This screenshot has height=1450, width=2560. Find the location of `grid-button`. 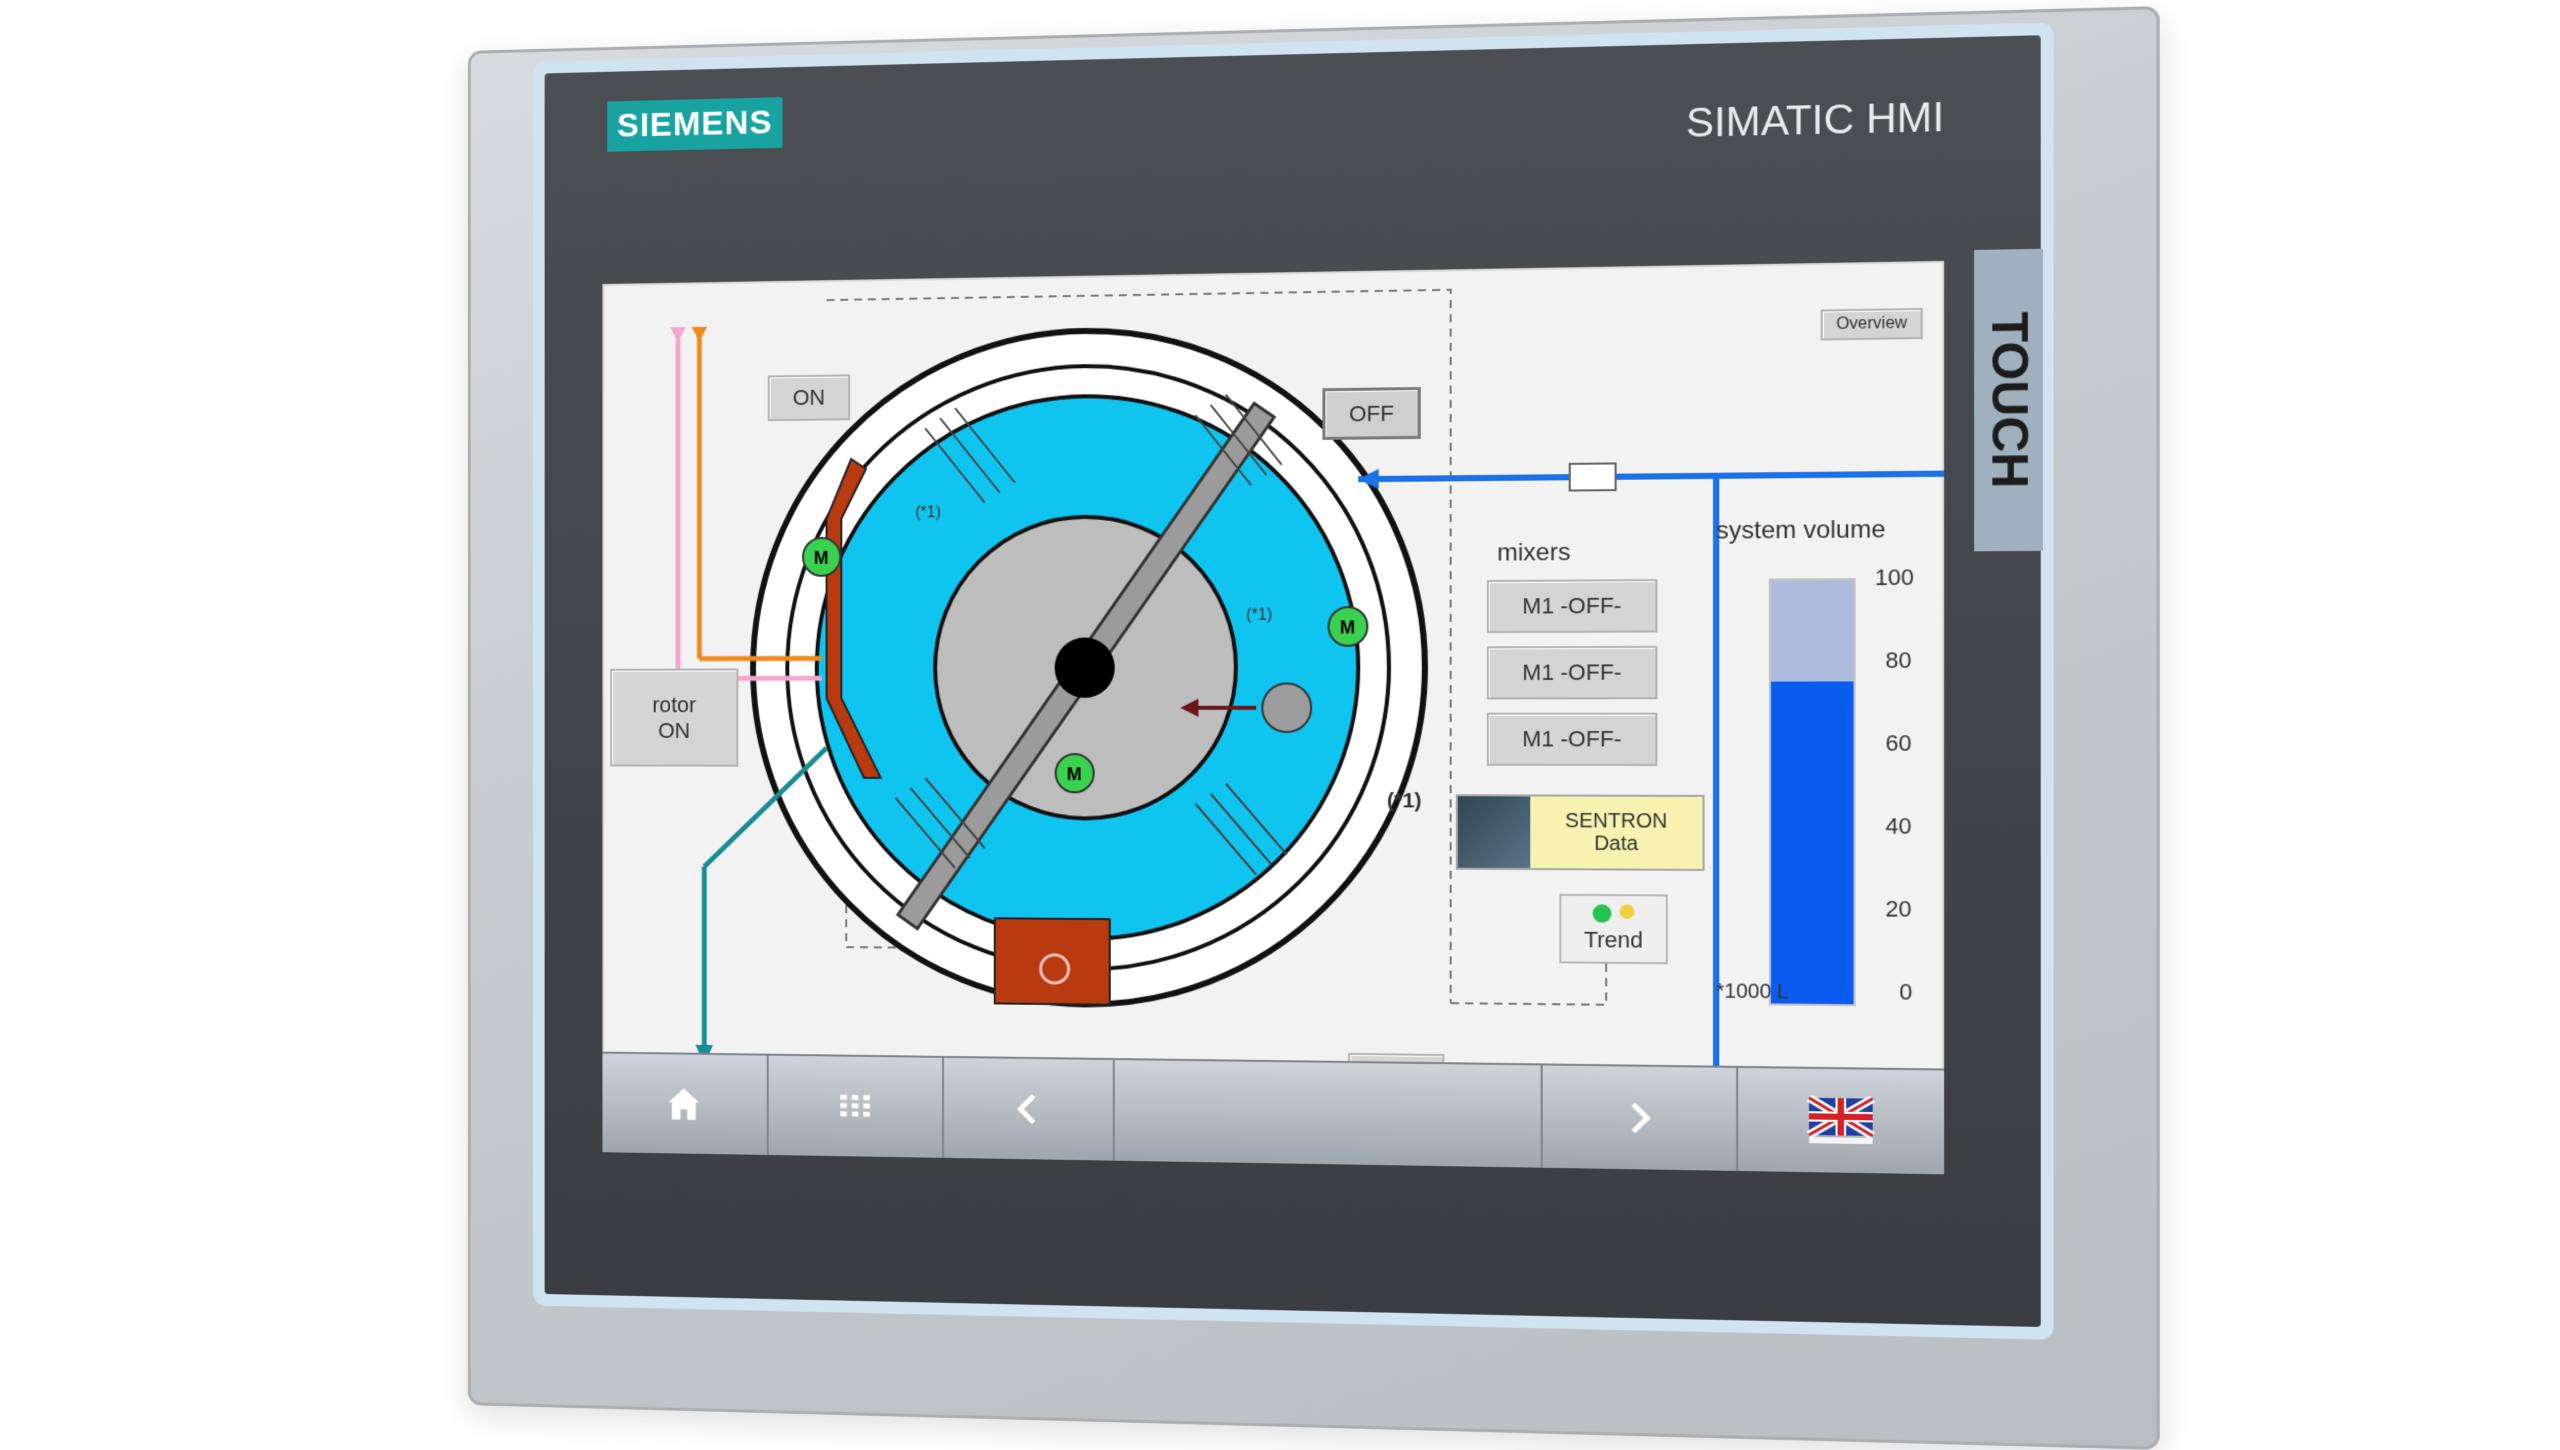

grid-button is located at coordinates (856, 1107).